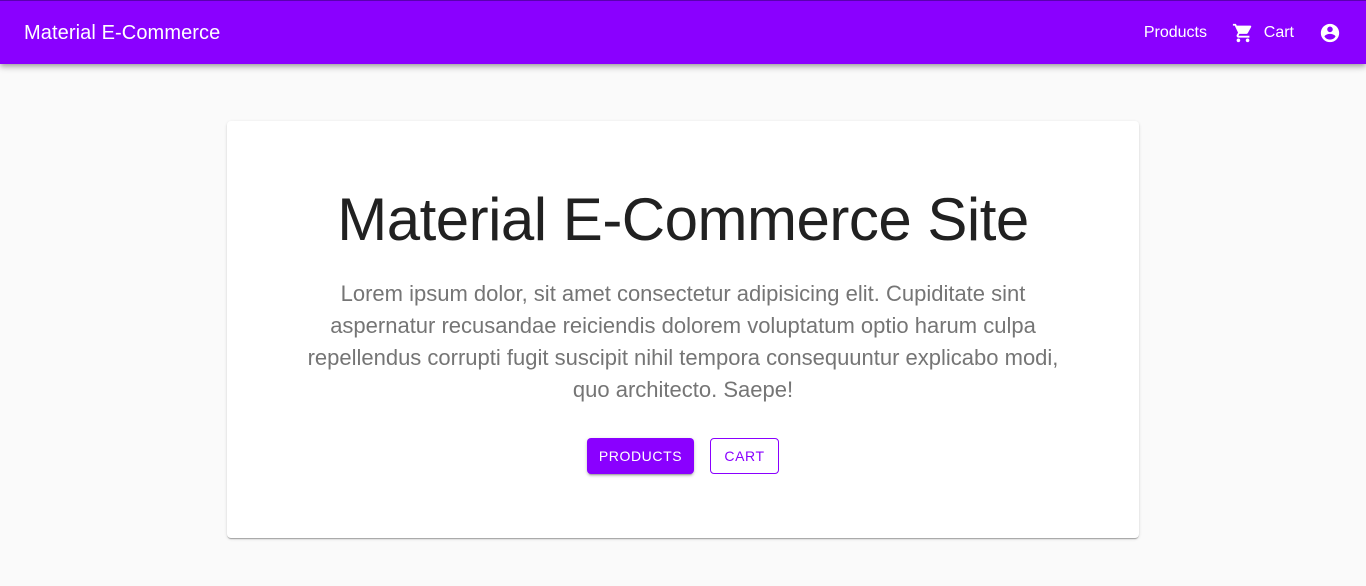 The image size is (1366, 586). Describe the element at coordinates (122, 33) in the screenshot. I see `brand-title: Material E-Commerce` at that location.